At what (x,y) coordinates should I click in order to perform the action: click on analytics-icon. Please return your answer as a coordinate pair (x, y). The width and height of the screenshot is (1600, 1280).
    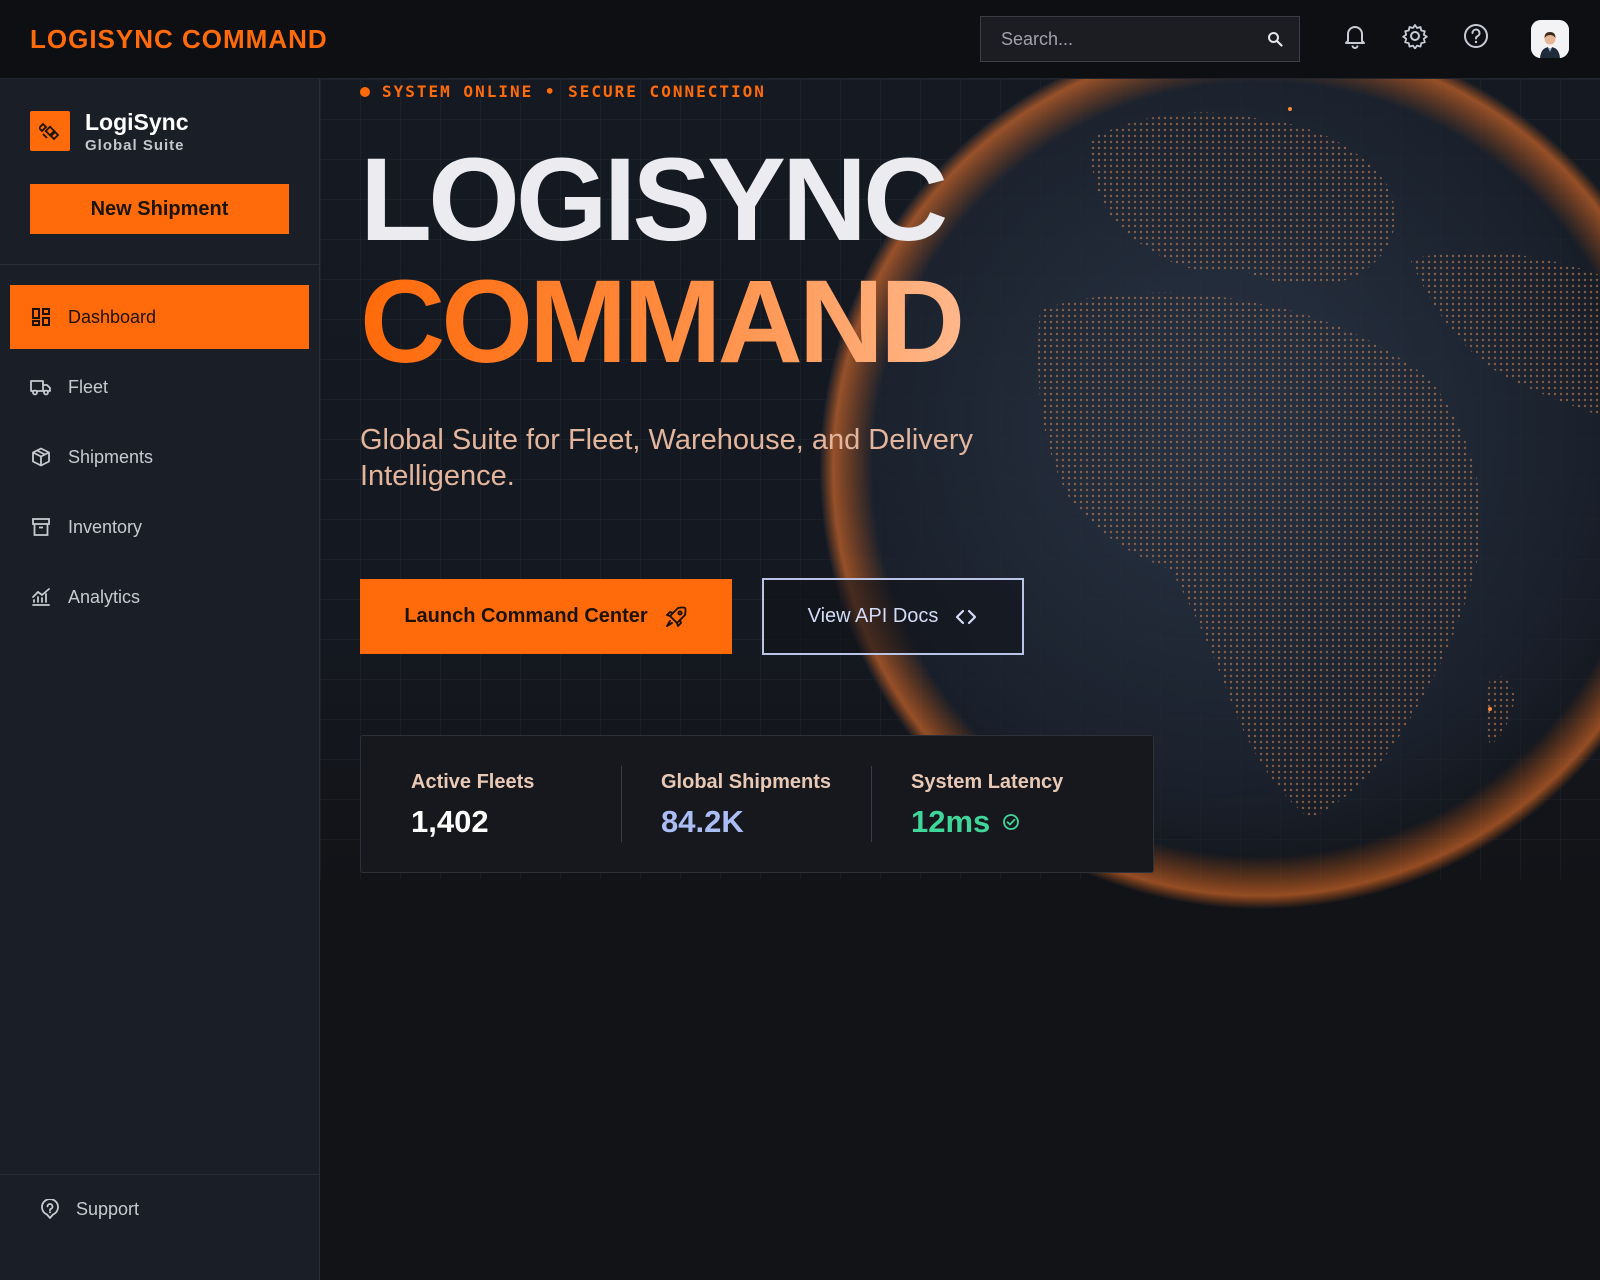
    Looking at the image, I should click on (41, 597).